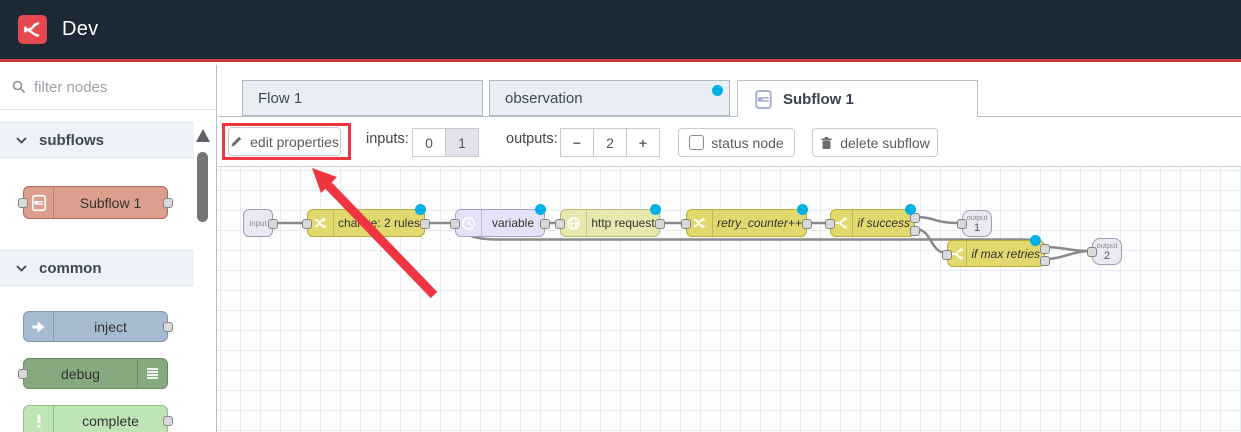 This screenshot has height=432, width=1241. Describe the element at coordinates (378, 223) in the screenshot. I see `node-label: change: 2 rules` at that location.